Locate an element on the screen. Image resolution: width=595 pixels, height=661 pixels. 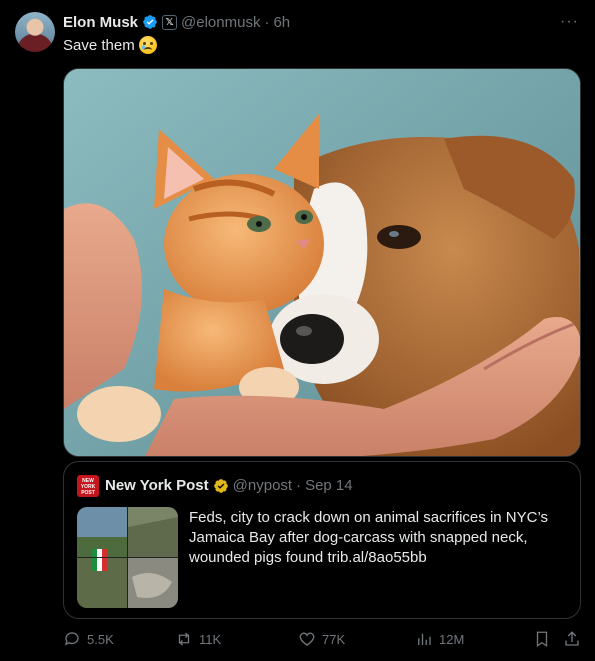
share-button is located at coordinates (572, 639).